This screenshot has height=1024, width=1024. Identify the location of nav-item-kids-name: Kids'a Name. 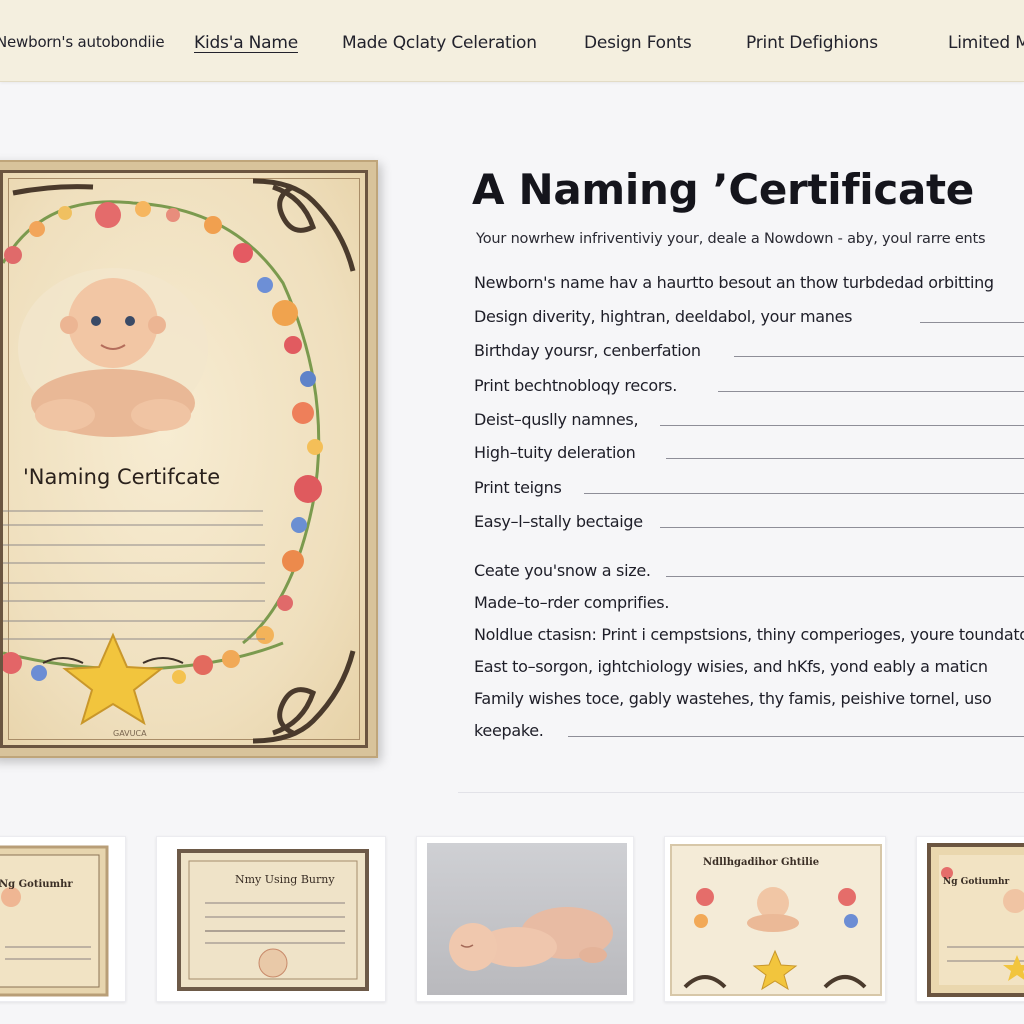
(246, 43).